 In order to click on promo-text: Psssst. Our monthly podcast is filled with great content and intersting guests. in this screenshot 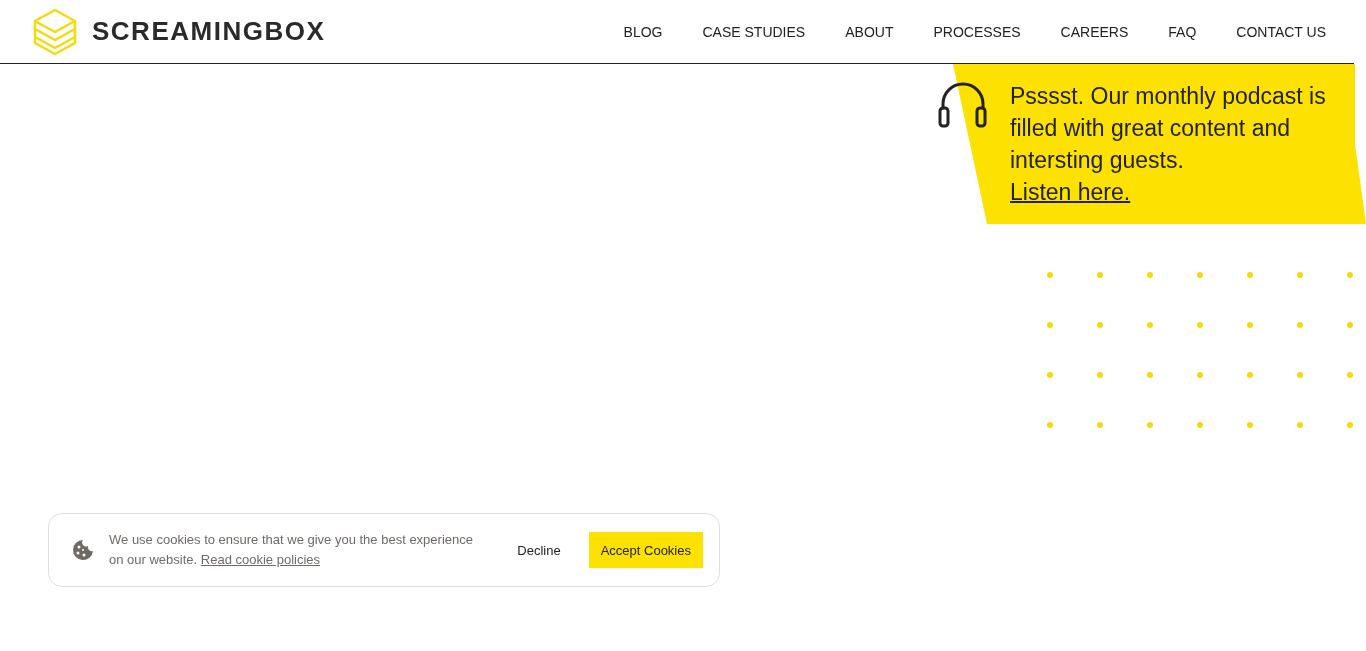, I will do `click(1168, 128)`.